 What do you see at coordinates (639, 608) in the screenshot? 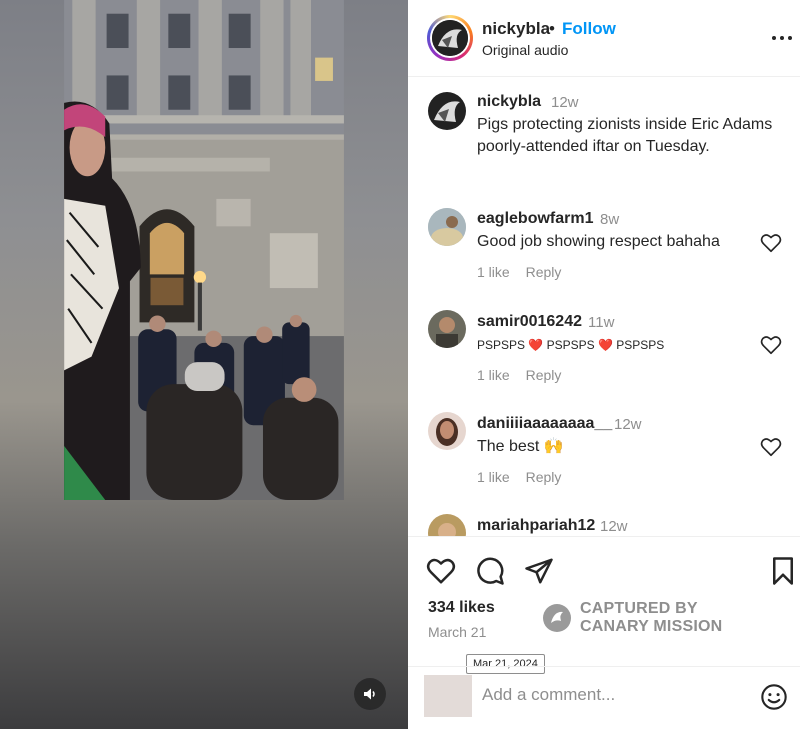
I see `watermark-line1: CAPTURED BY` at bounding box center [639, 608].